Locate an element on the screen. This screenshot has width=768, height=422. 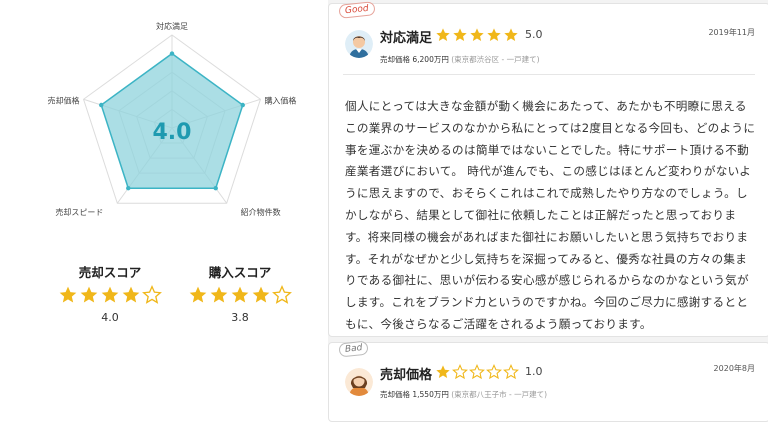
buy-score-value: 3.8 is located at coordinates (240, 317).